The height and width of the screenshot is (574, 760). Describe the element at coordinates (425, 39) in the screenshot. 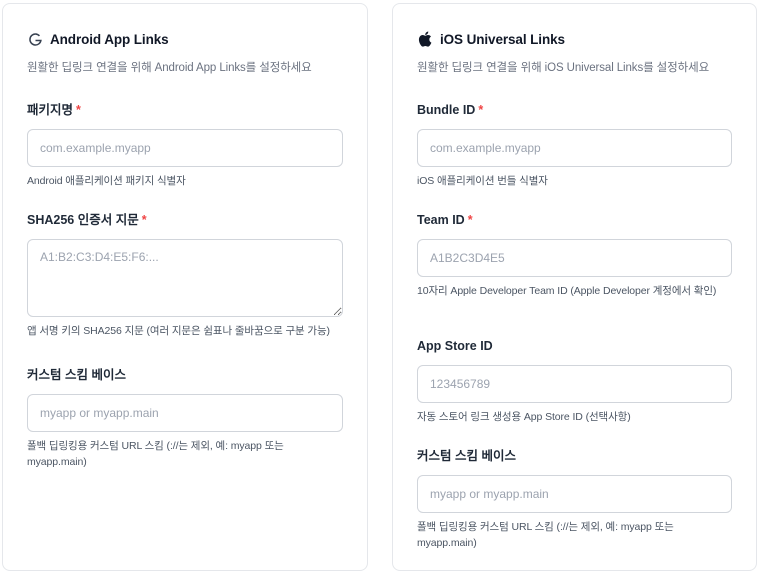

I see `apple-icon` at that location.